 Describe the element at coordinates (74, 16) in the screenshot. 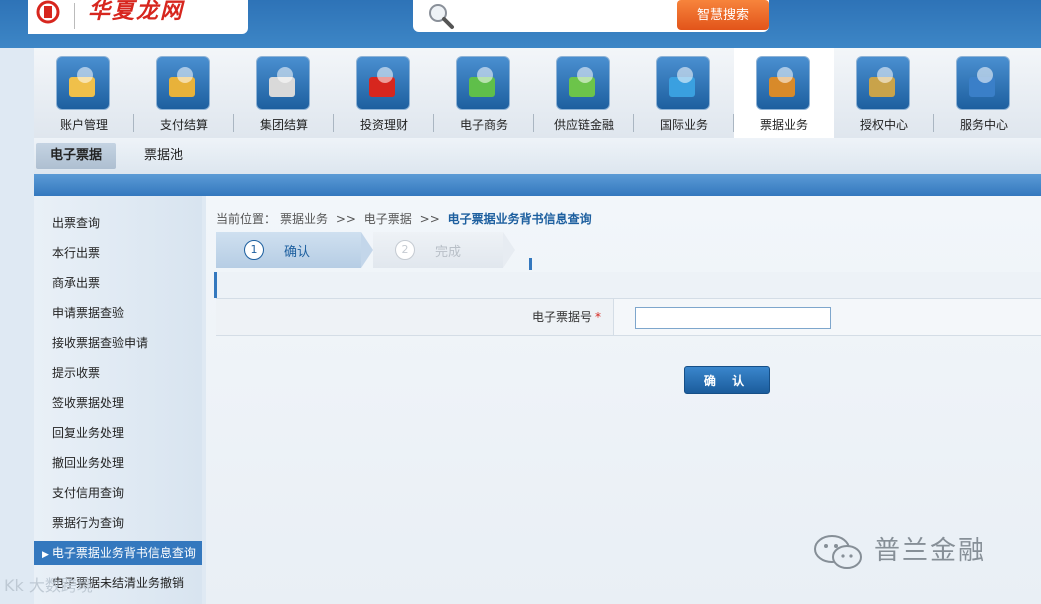

I see `logo-divider` at that location.